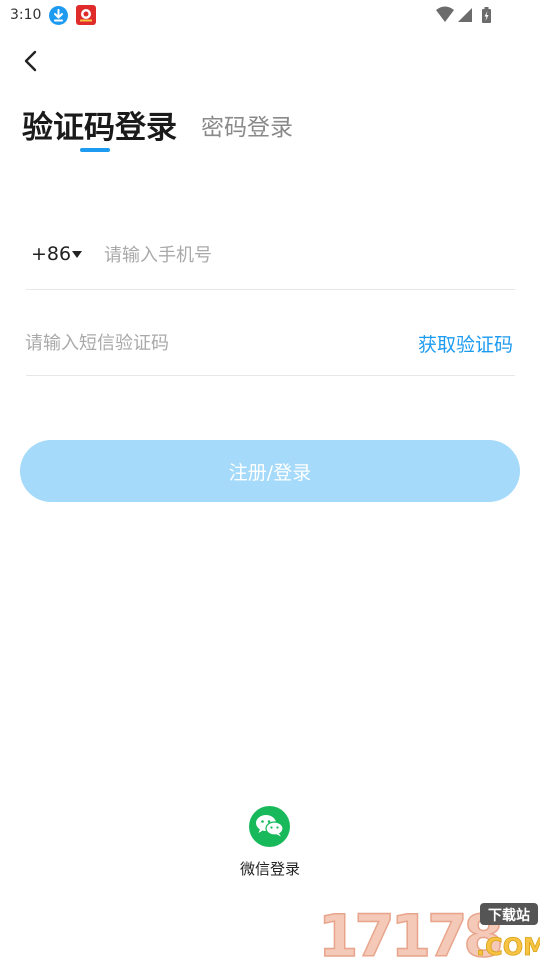 This screenshot has height=960, width=540. I want to click on register-login-label: 注册/登录, so click(270, 472).